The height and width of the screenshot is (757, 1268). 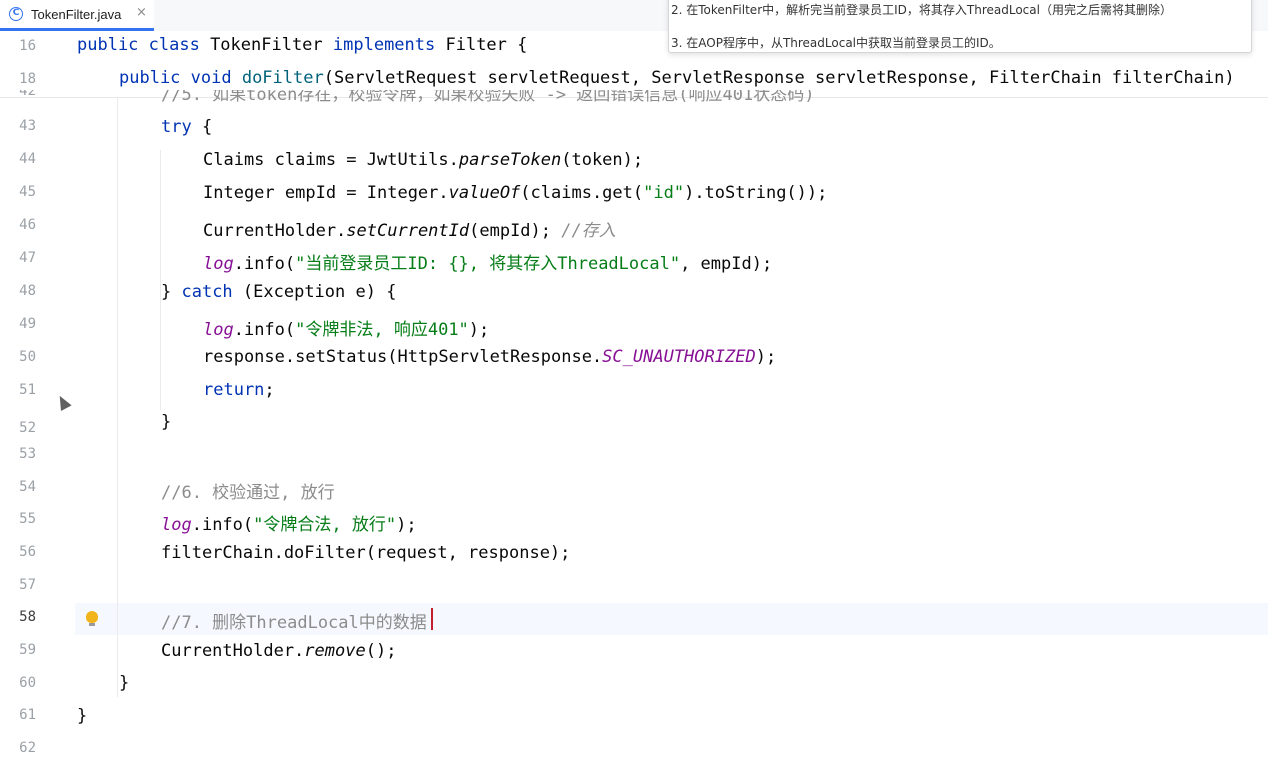 I want to click on comment: //6. 校验通过, 放行, so click(x=248, y=493).